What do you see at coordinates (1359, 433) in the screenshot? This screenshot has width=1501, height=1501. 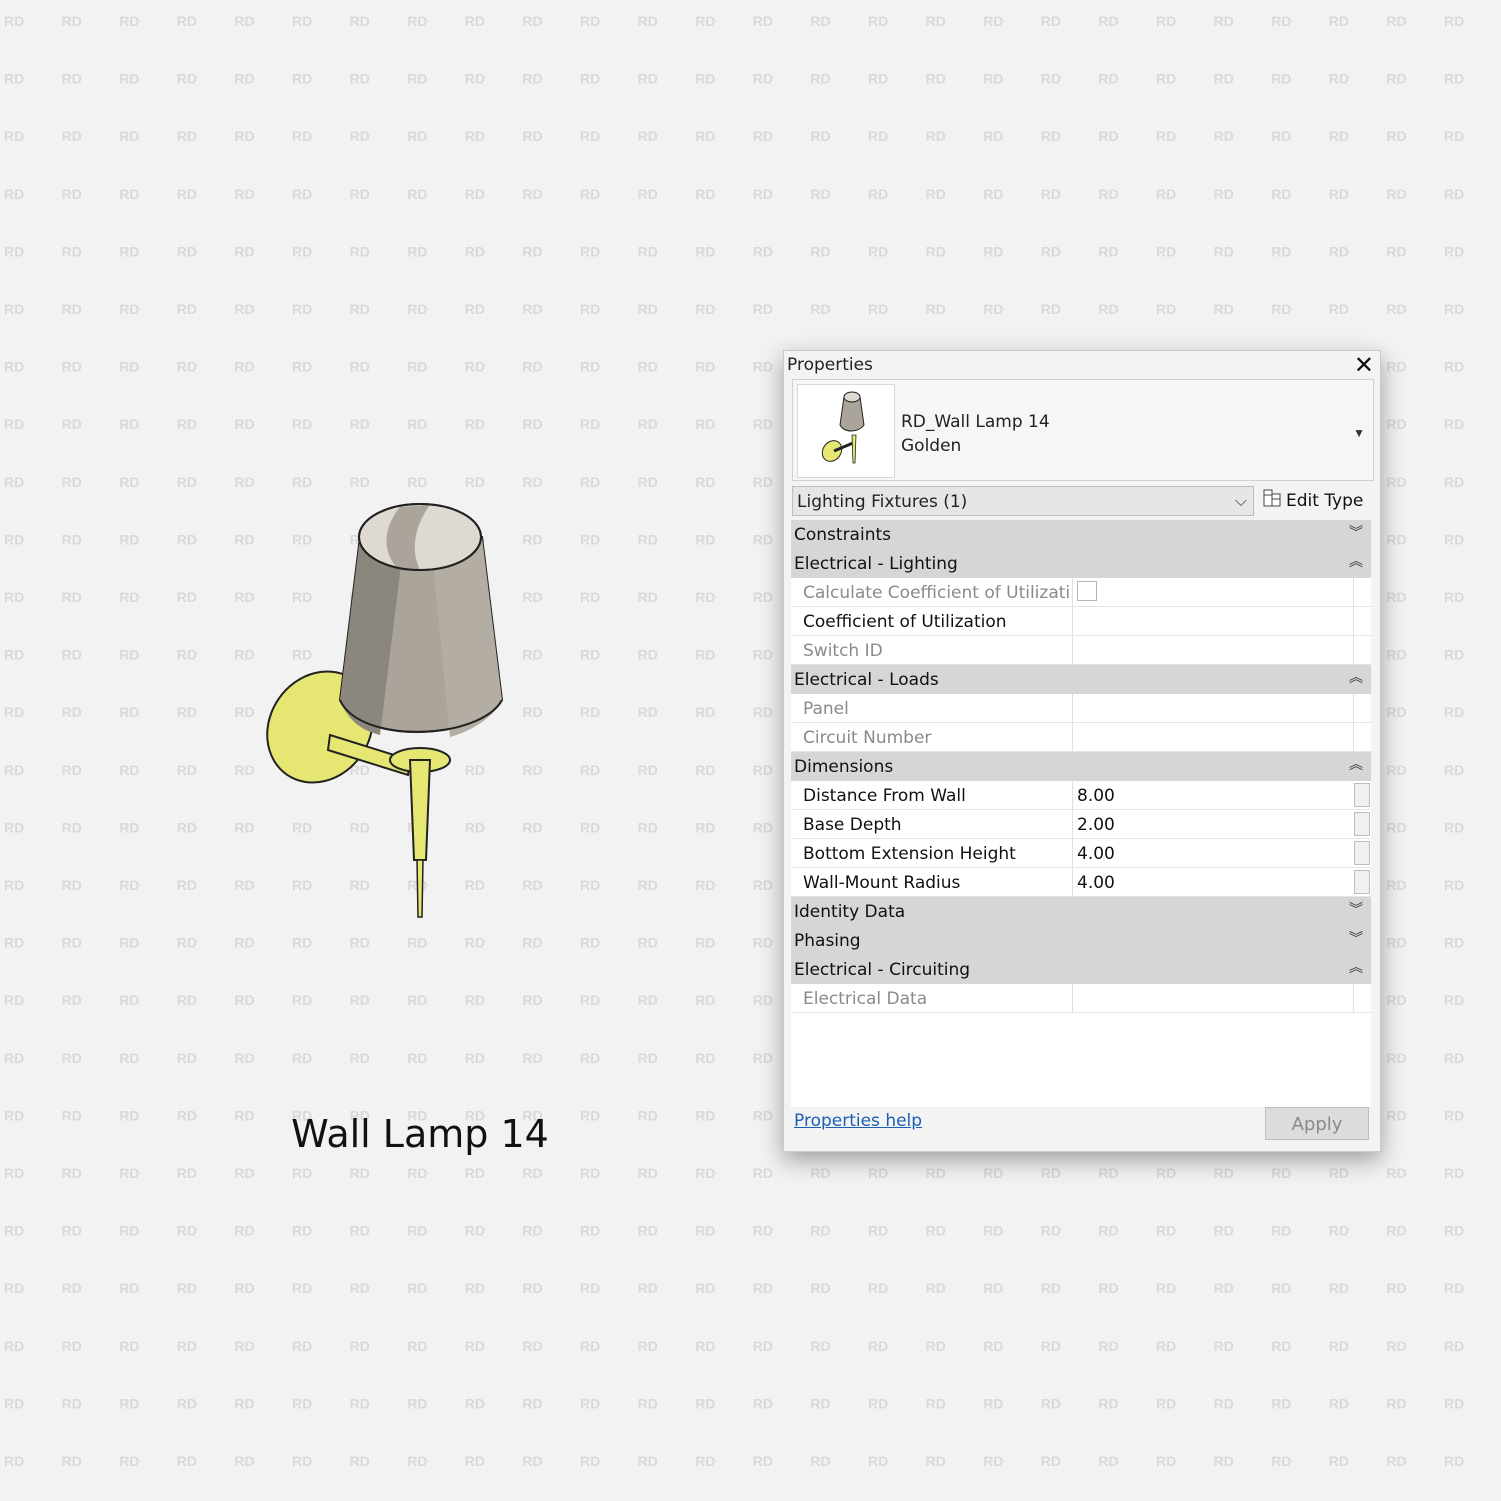 I see `chevron-down-icon: ▼` at bounding box center [1359, 433].